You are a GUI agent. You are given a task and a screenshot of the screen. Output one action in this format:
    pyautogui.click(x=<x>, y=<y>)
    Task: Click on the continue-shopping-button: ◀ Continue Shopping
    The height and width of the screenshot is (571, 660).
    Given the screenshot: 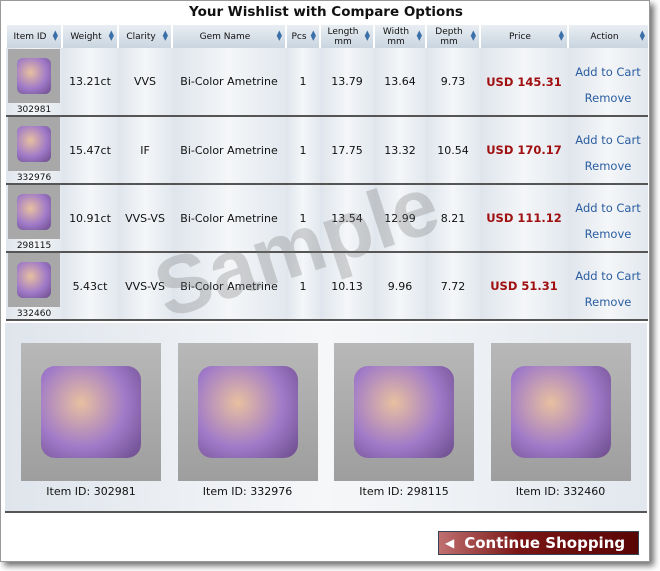 What is the action you would take?
    pyautogui.click(x=538, y=543)
    